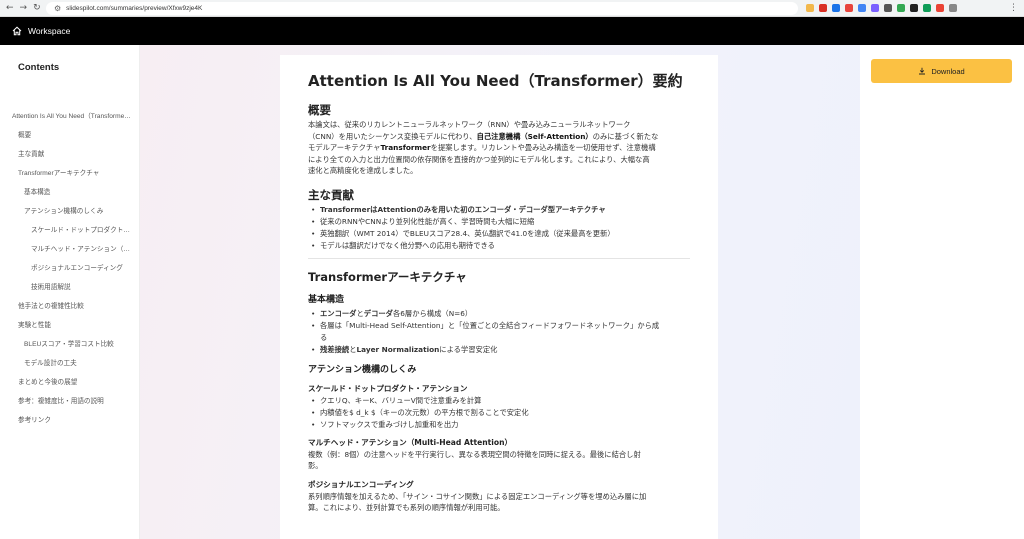 The height and width of the screenshot is (539, 1024). Describe the element at coordinates (388, 388) in the screenshot. I see `sdpa-heading: スケールド・ドットプロダクト・アテンション` at that location.